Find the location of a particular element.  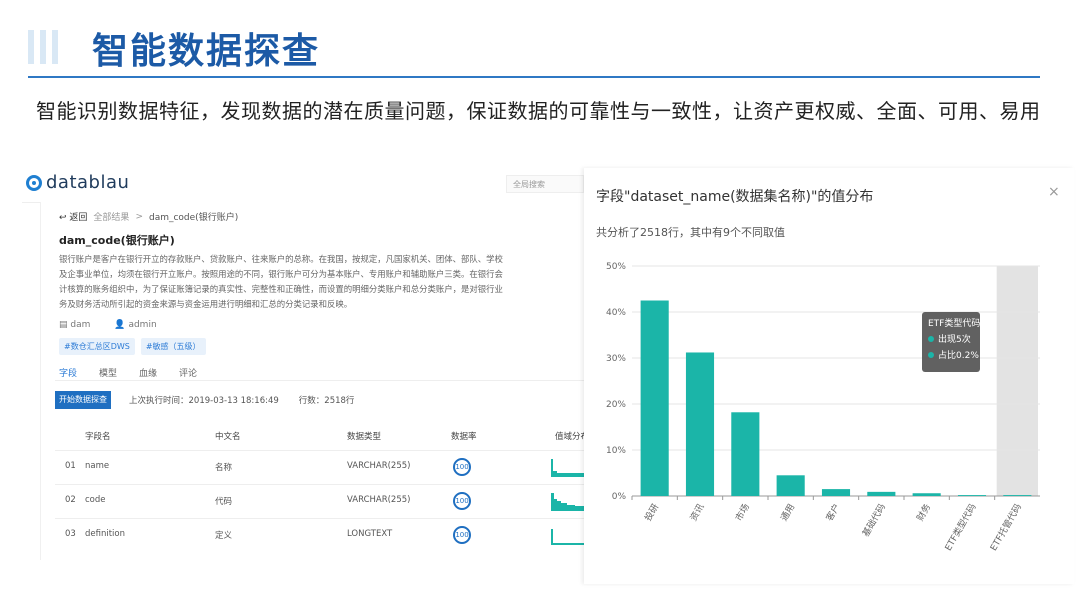

tab-lineage: 血缘 is located at coordinates (148, 372).